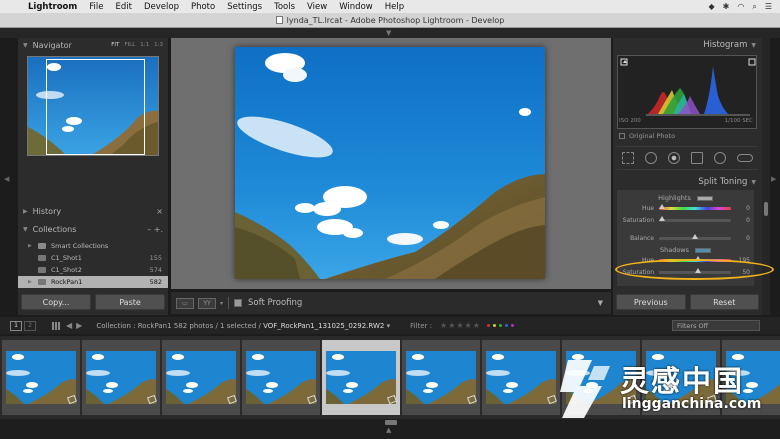  Describe the element at coordinates (687, 182) in the screenshot. I see `split-toning-header: Split Toning ▼` at that location.